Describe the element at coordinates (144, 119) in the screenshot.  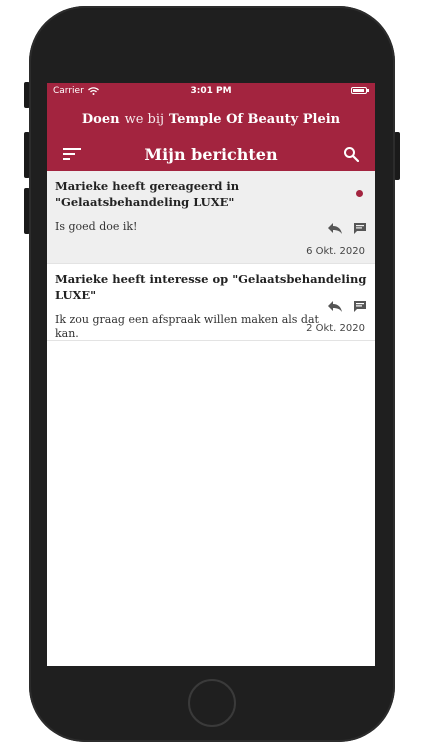
I see `brand-we-bij: we bij` at that location.